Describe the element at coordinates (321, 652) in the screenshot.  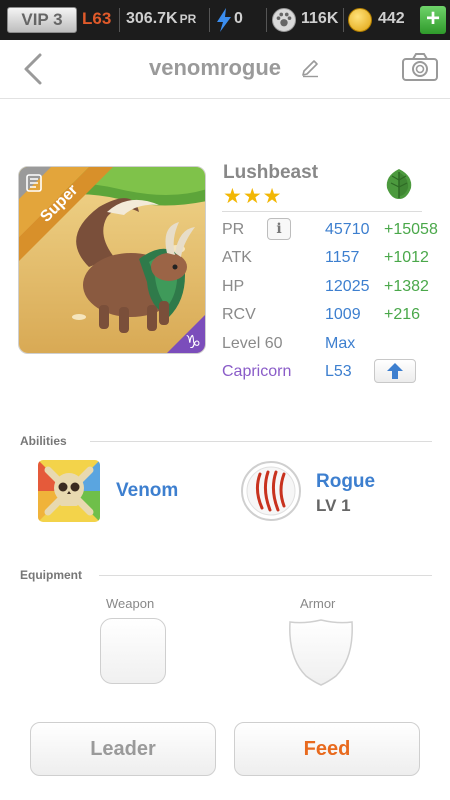
I see `armor-slot-shield-icon` at that location.